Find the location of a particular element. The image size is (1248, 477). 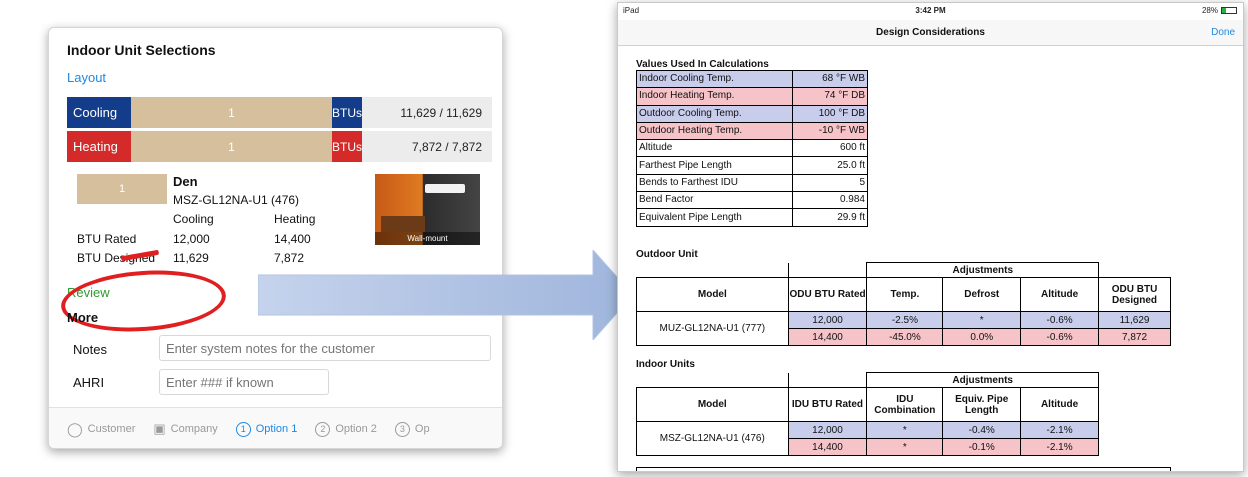

value-label: Outdoor Cooling Temp. is located at coordinates (714, 113).